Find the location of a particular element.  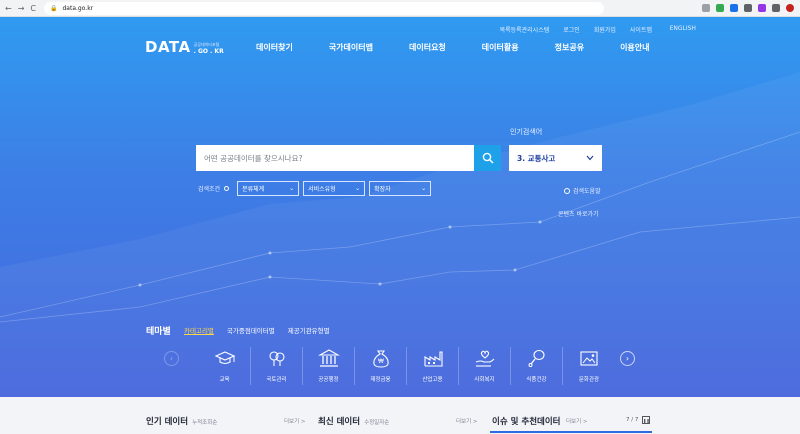

category-education: 교육 is located at coordinates (225, 366).